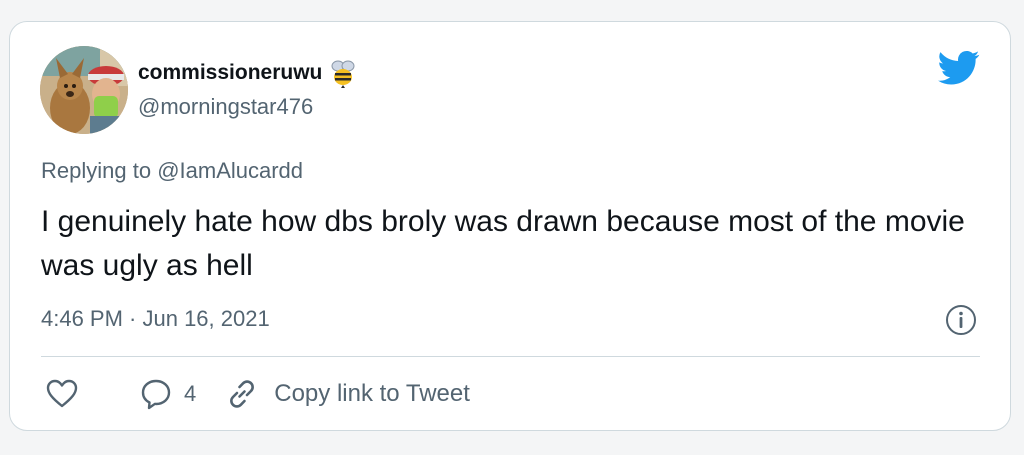 This screenshot has height=455, width=1024. I want to click on reply-count: 4, so click(190, 393).